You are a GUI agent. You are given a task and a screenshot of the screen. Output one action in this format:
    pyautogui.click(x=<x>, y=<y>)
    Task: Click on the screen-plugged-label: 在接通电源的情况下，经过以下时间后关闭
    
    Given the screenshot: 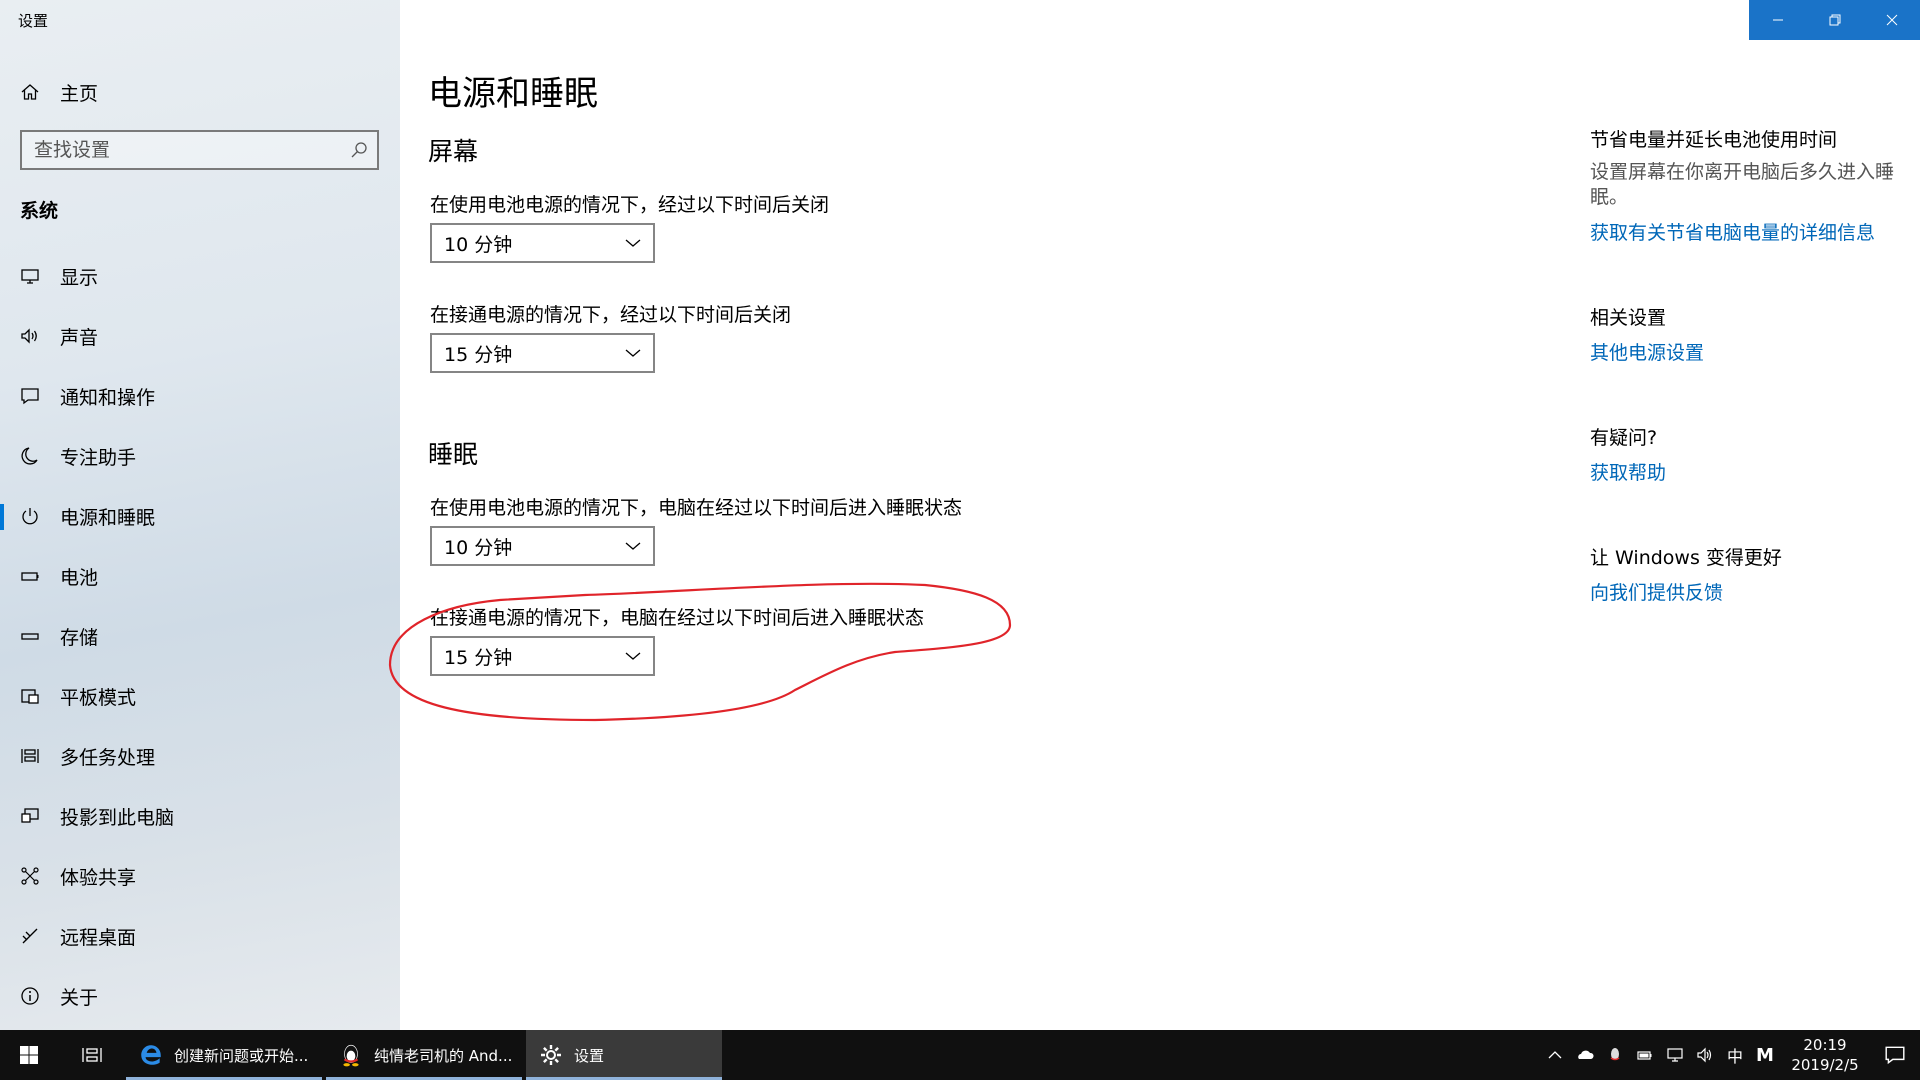 What is the action you would take?
    pyautogui.click(x=611, y=315)
    